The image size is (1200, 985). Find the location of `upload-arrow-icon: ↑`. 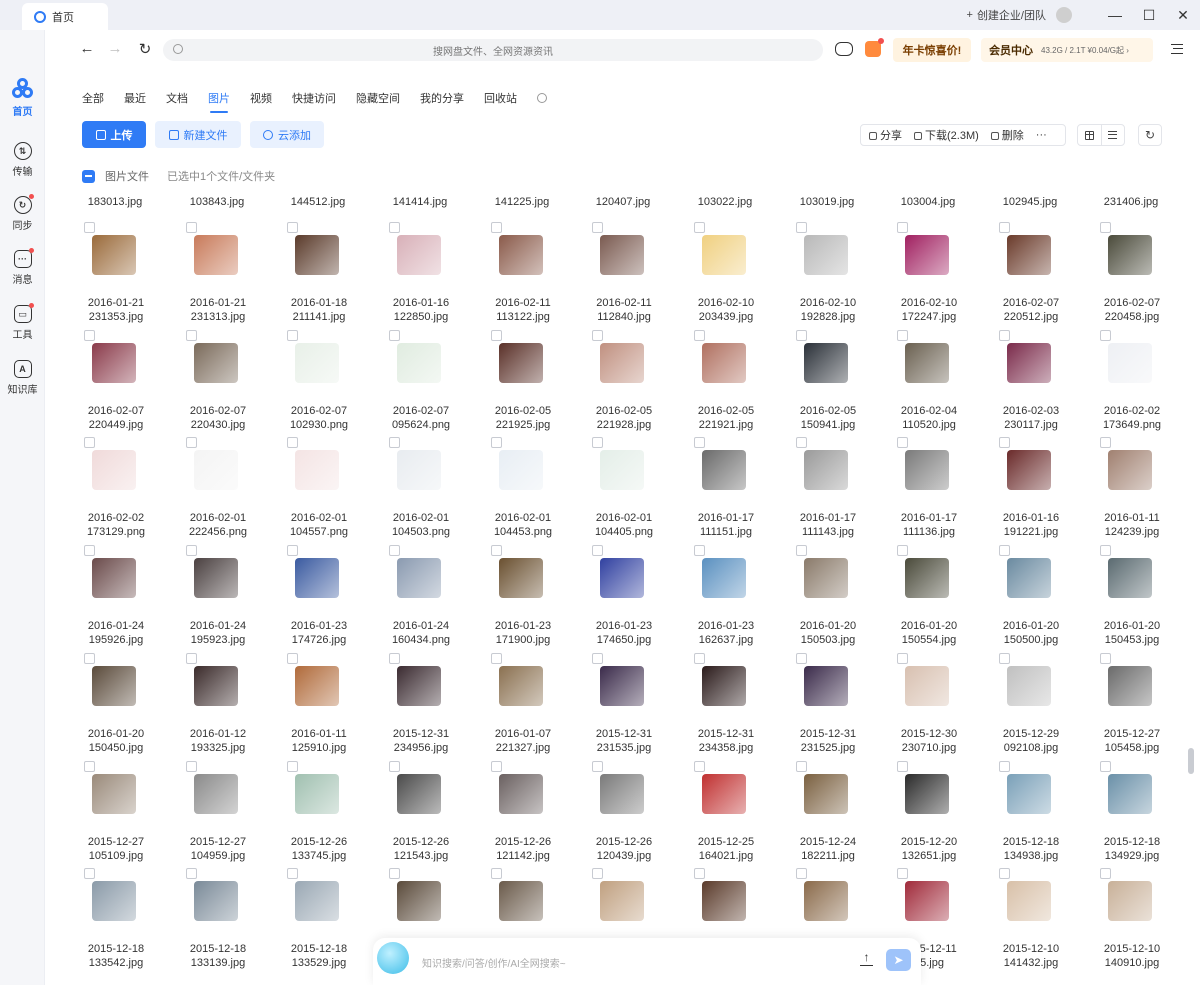

upload-arrow-icon: ↑ is located at coordinates (866, 958).